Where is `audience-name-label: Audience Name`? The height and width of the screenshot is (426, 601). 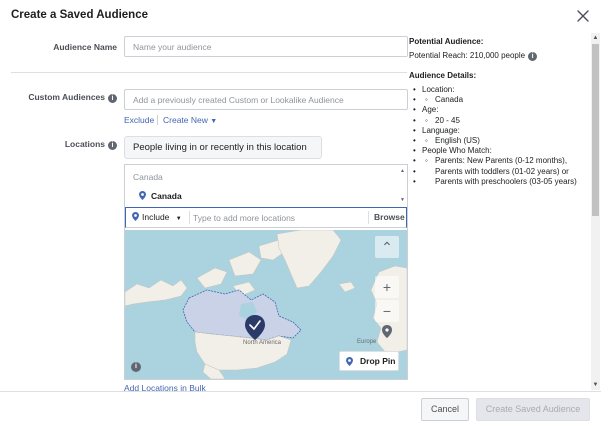 audience-name-label: Audience Name is located at coordinates (85, 47).